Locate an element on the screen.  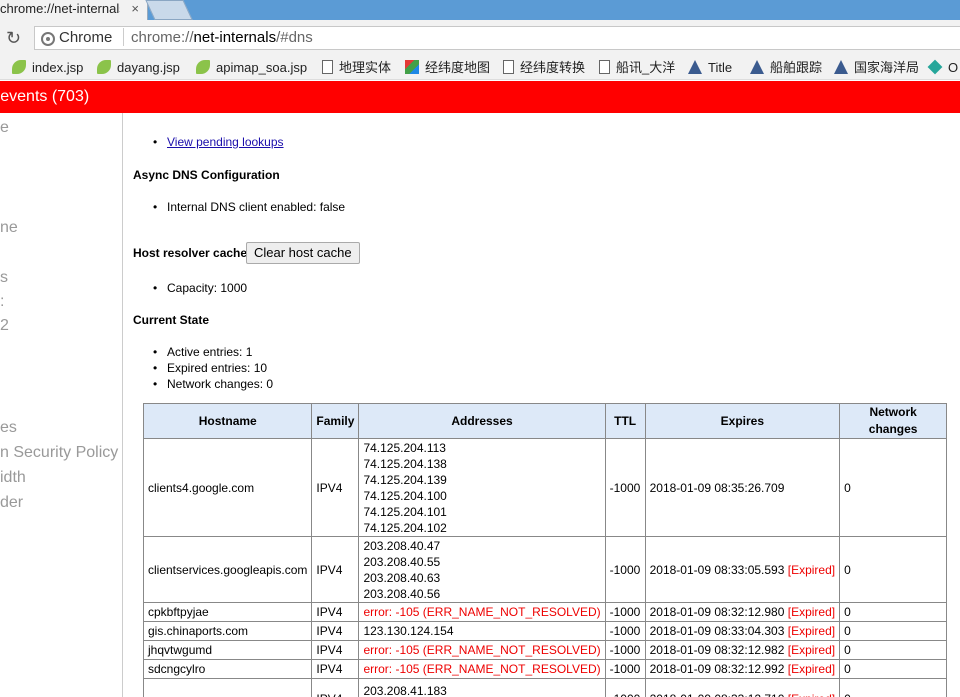
bookmark-geo-entity: 地理实体 is located at coordinates (356, 68).